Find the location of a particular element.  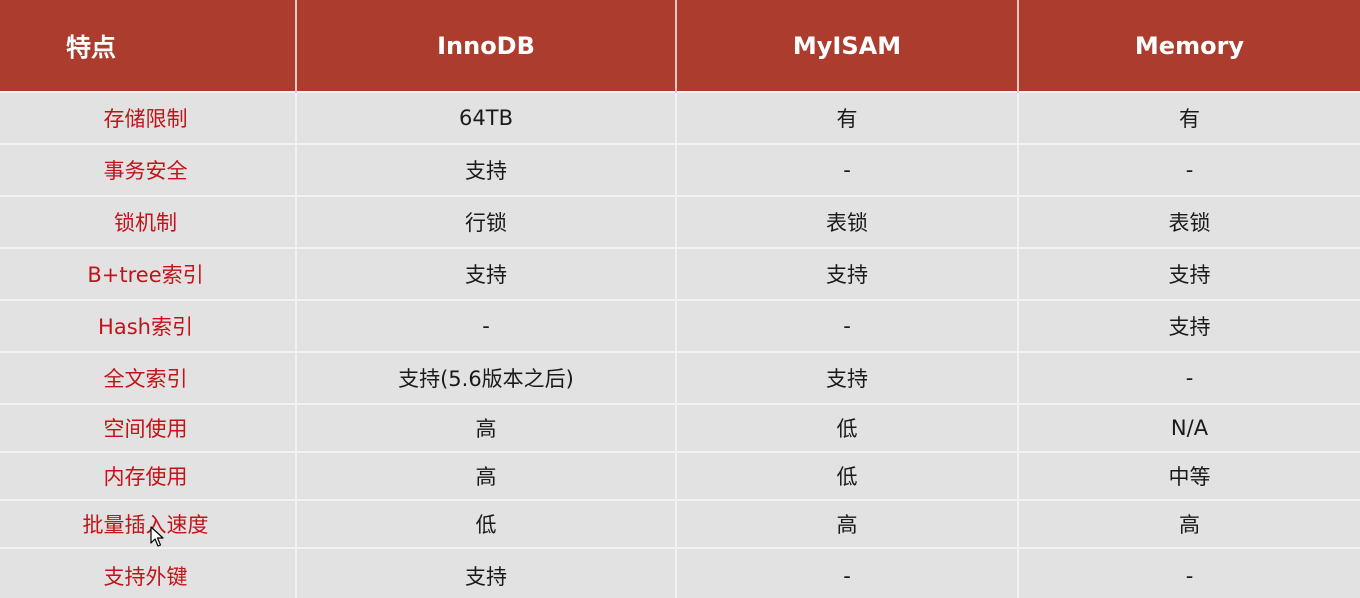

memory-cell: 有 is located at coordinates (1189, 117).